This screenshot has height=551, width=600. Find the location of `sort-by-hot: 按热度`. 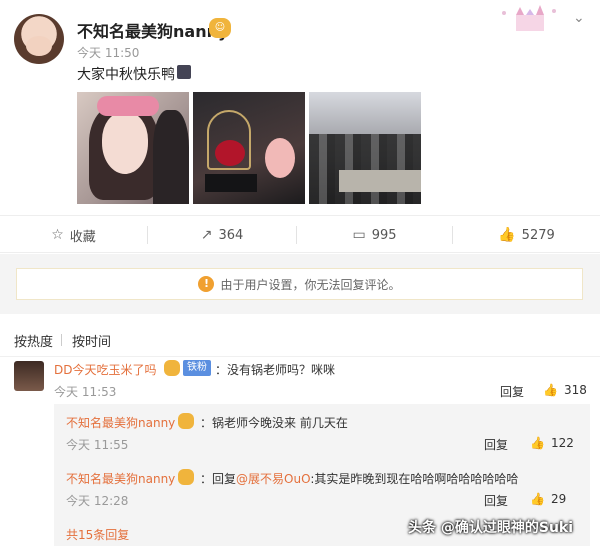

sort-by-hot: 按热度 is located at coordinates (33, 340).